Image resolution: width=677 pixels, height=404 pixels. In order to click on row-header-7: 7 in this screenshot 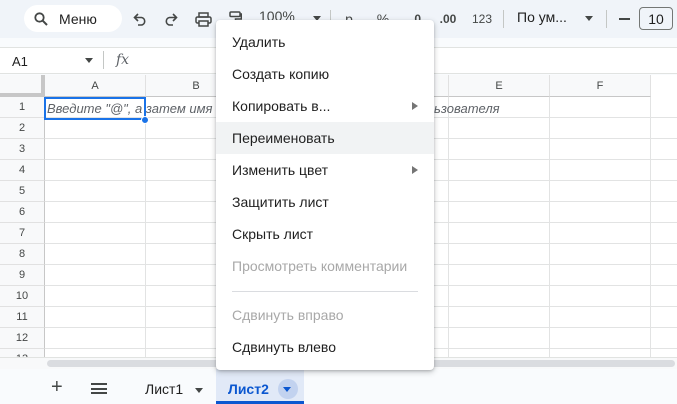, I will do `click(22, 233)`.